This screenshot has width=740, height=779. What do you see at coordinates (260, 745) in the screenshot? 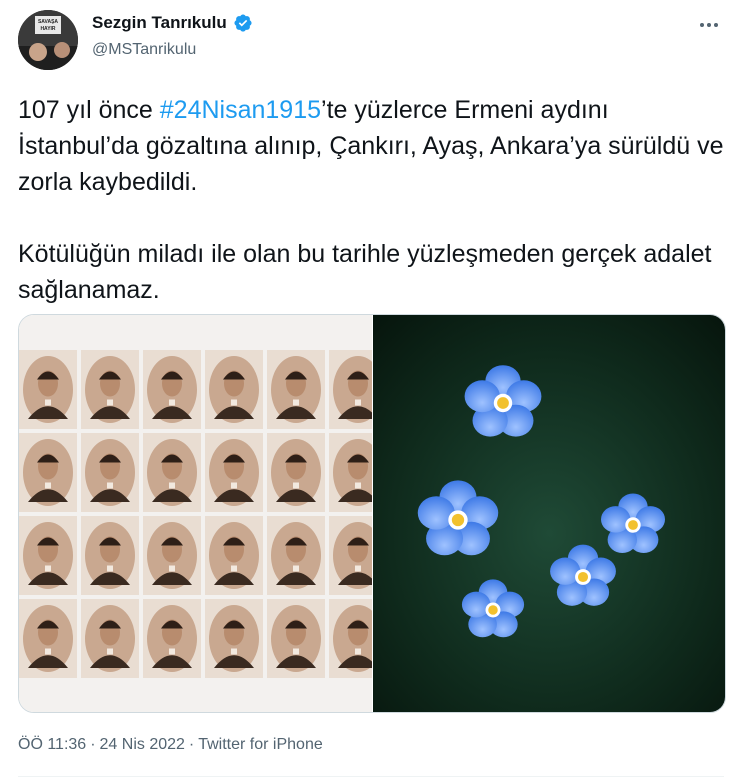
I see `tweet-source: Twitter for iPhone` at bounding box center [260, 745].